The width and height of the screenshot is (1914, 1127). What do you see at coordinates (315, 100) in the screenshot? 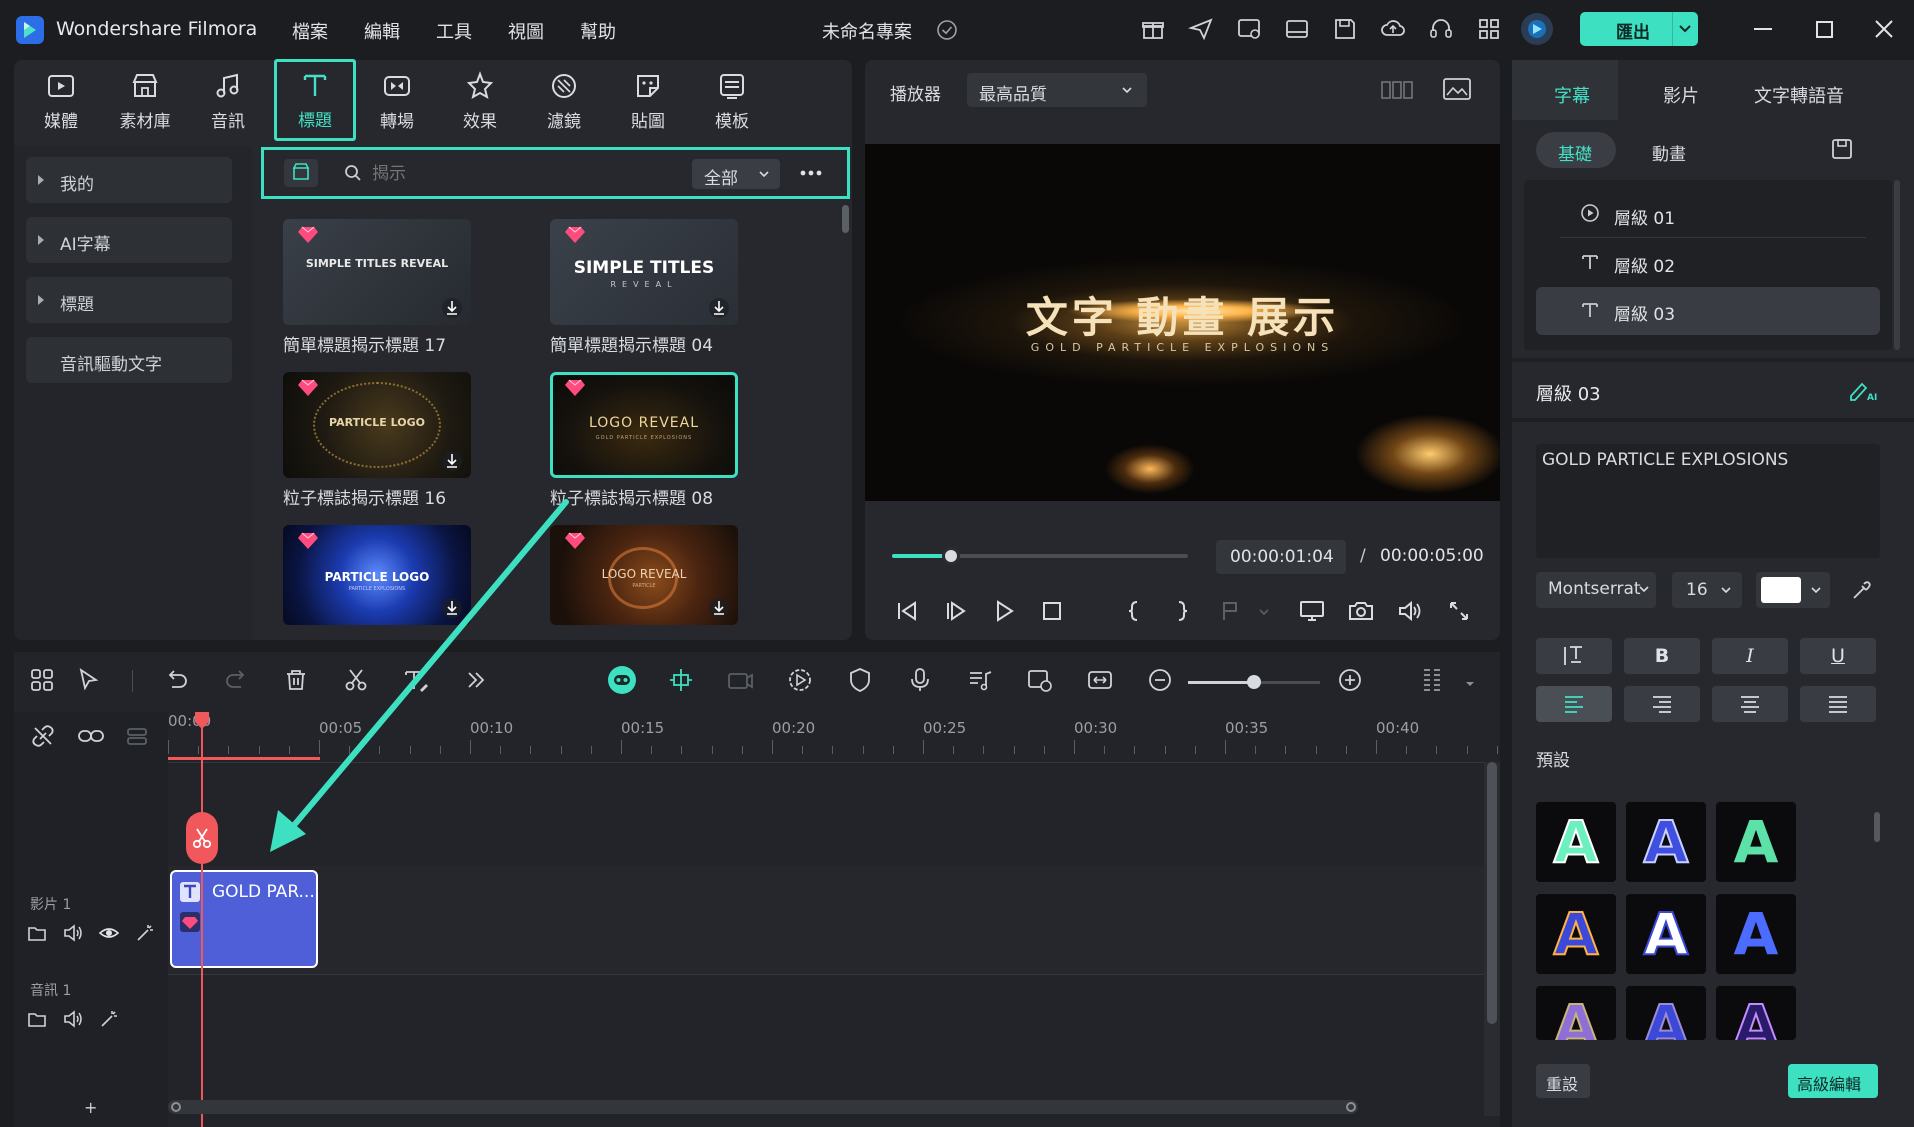
I see `tab-titles: 標題` at bounding box center [315, 100].